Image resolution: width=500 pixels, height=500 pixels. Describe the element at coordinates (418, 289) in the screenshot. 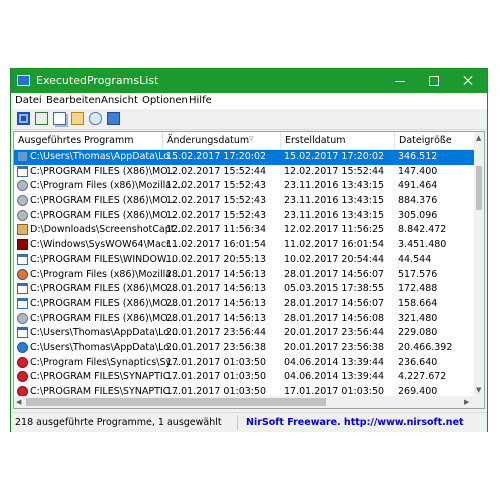

I see `cell-size: 172.488` at that location.